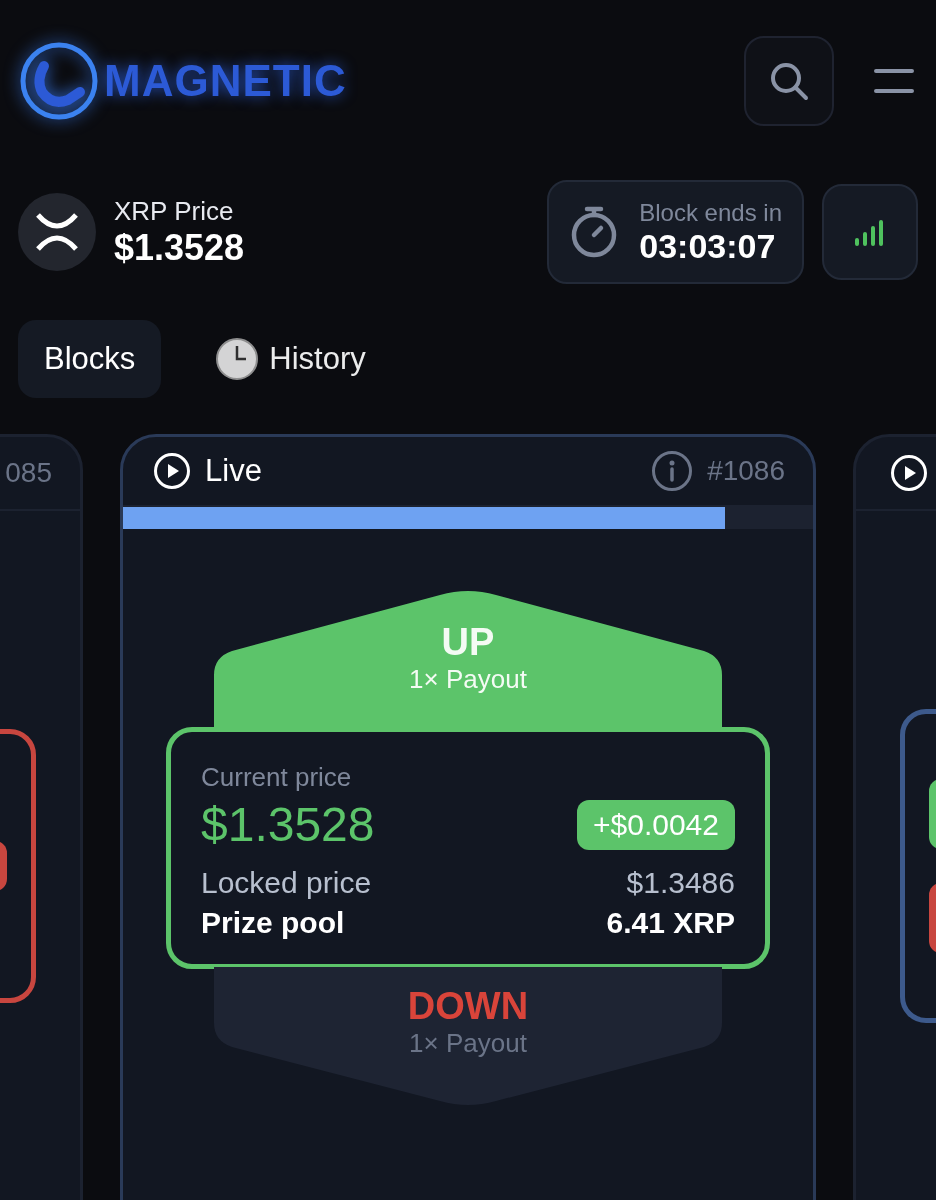 This screenshot has width=936, height=1200. Describe the element at coordinates (680, 883) in the screenshot. I see `locked-price-value: $1.3486` at that location.